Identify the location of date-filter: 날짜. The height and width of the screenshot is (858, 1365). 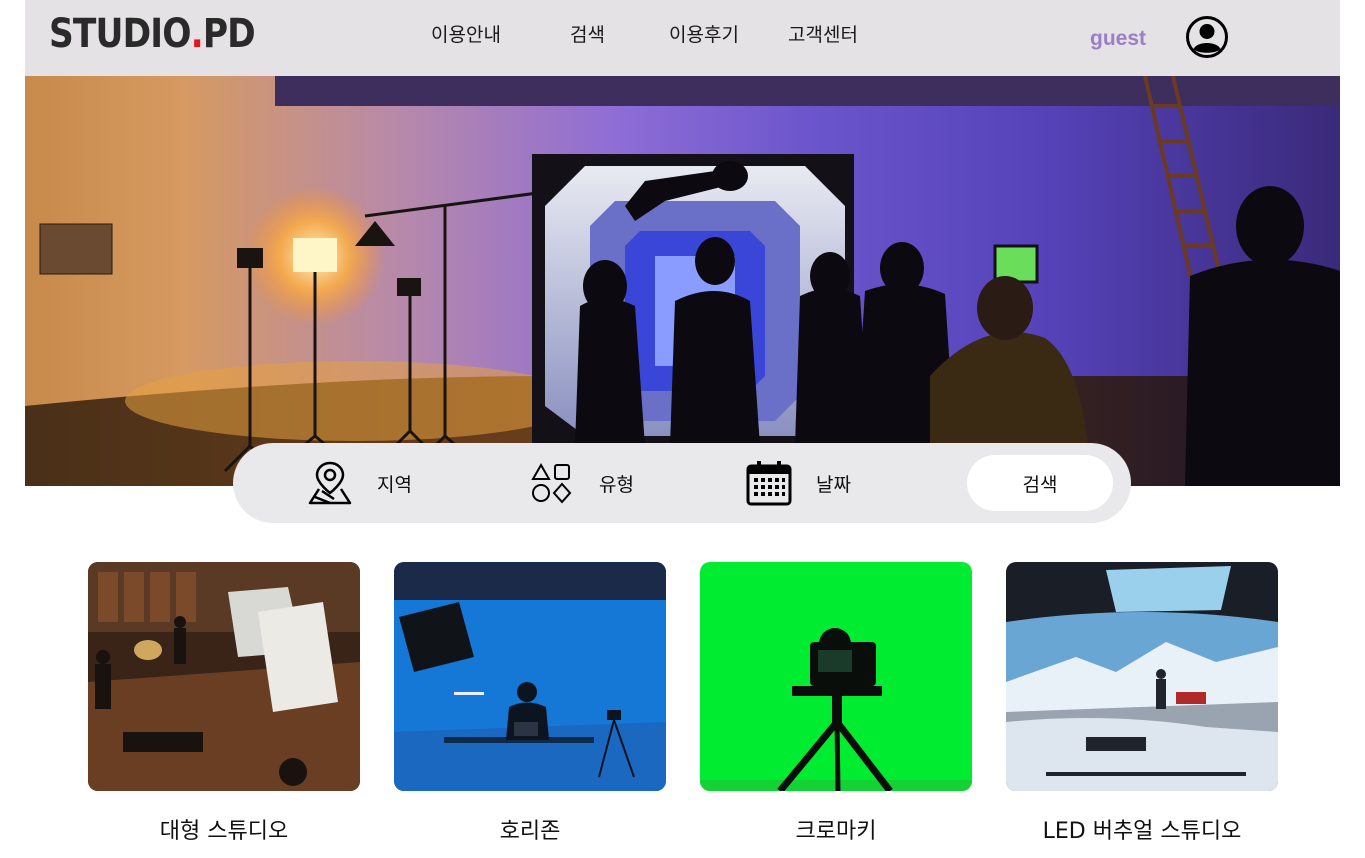
(797, 483).